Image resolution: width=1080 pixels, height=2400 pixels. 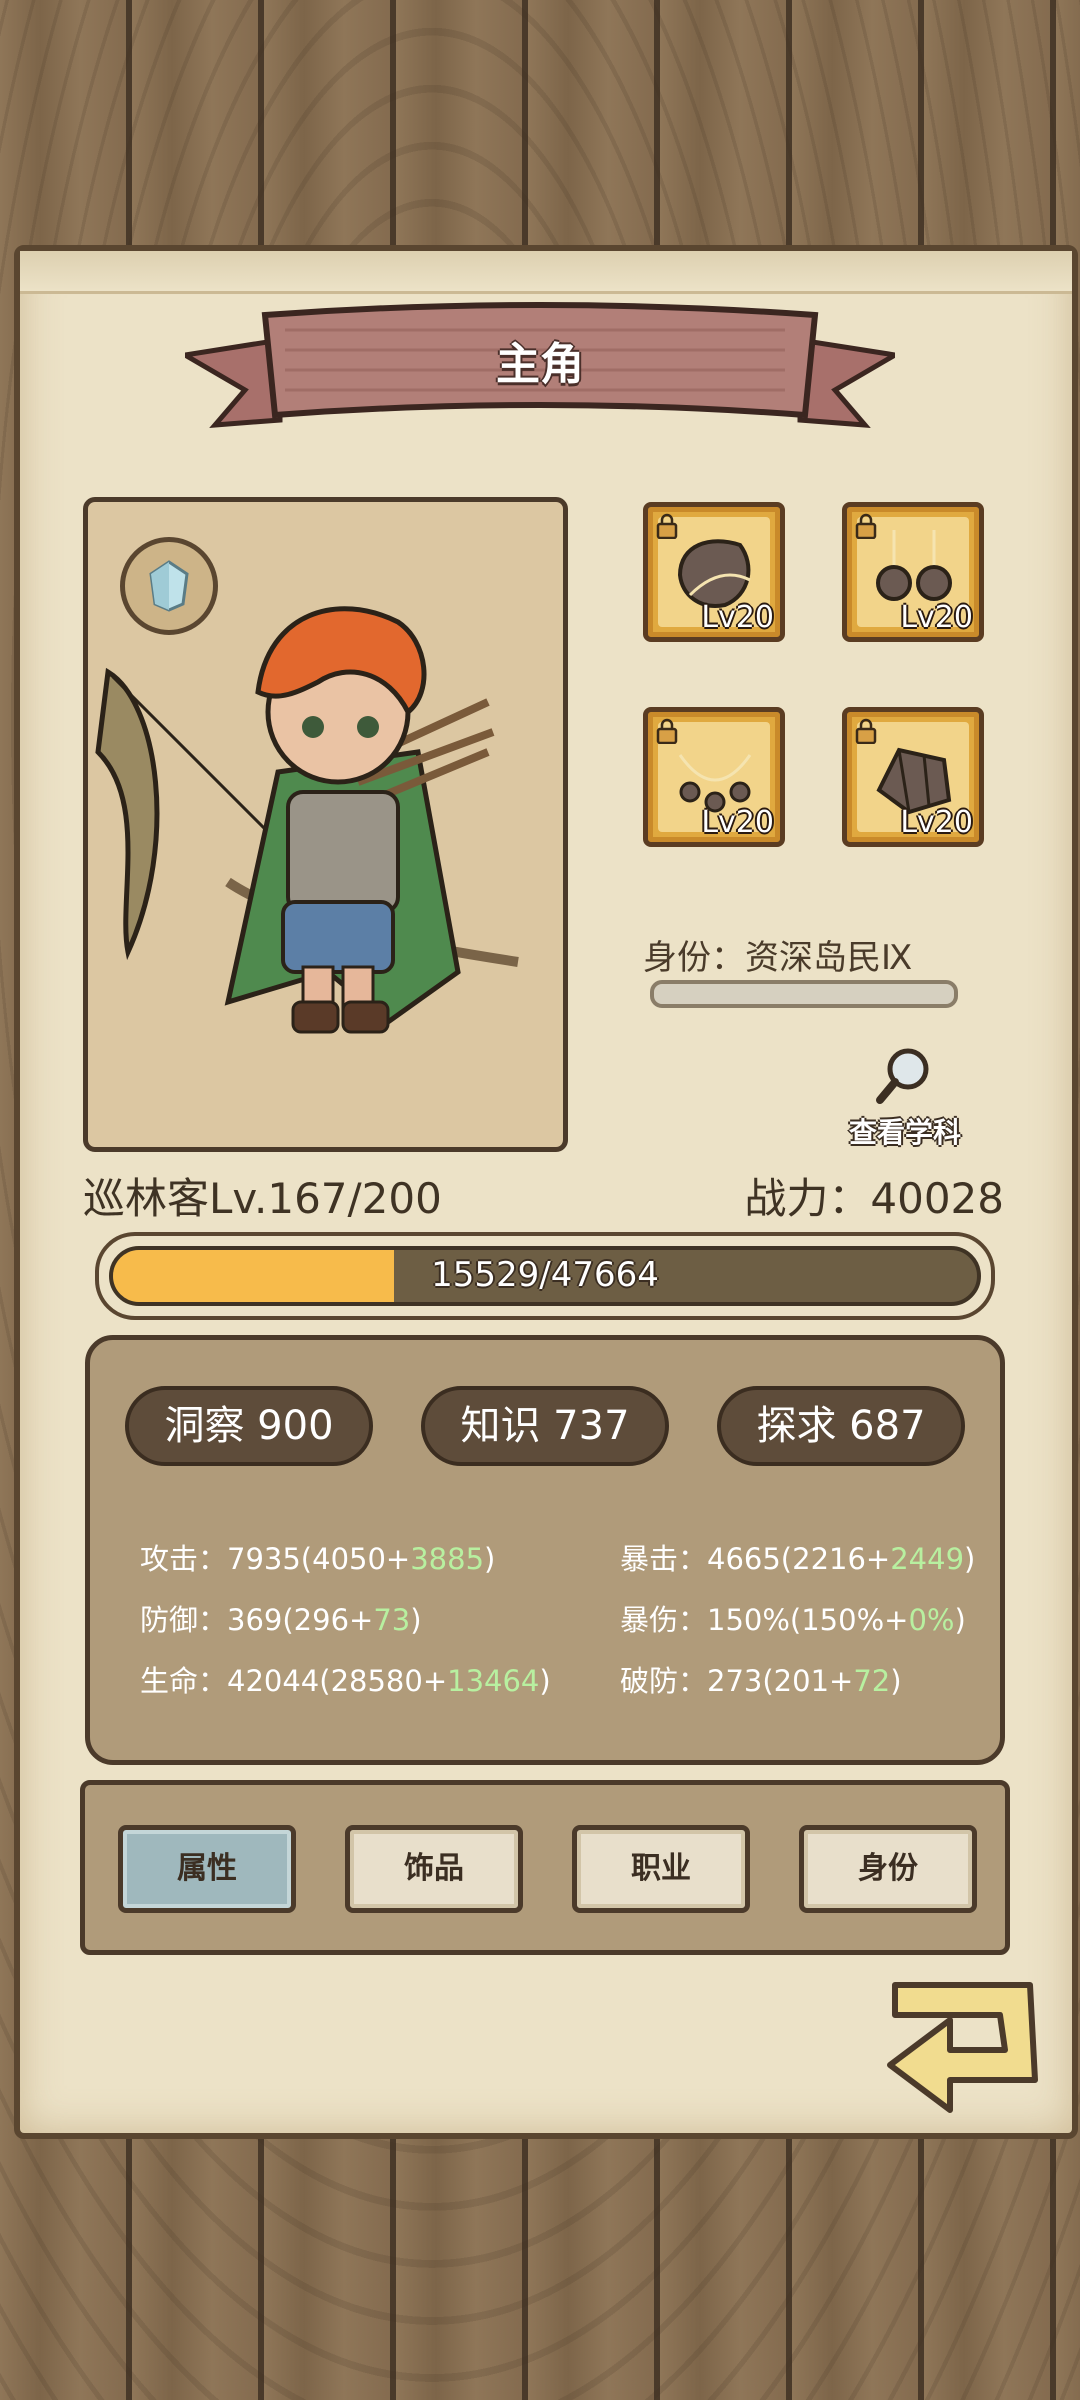 I want to click on title-banner: 主角, so click(x=540, y=375).